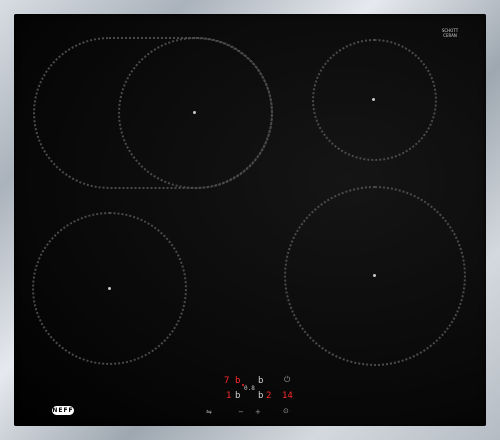 The width and height of the screenshot is (500, 440). What do you see at coordinates (226, 381) in the screenshot?
I see `zone-power-level-display: 7` at bounding box center [226, 381].